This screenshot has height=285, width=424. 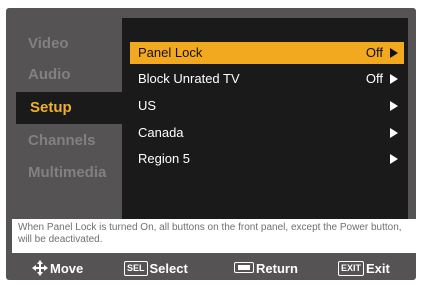 I want to click on exit-key-icon: EXIT, so click(x=351, y=268).